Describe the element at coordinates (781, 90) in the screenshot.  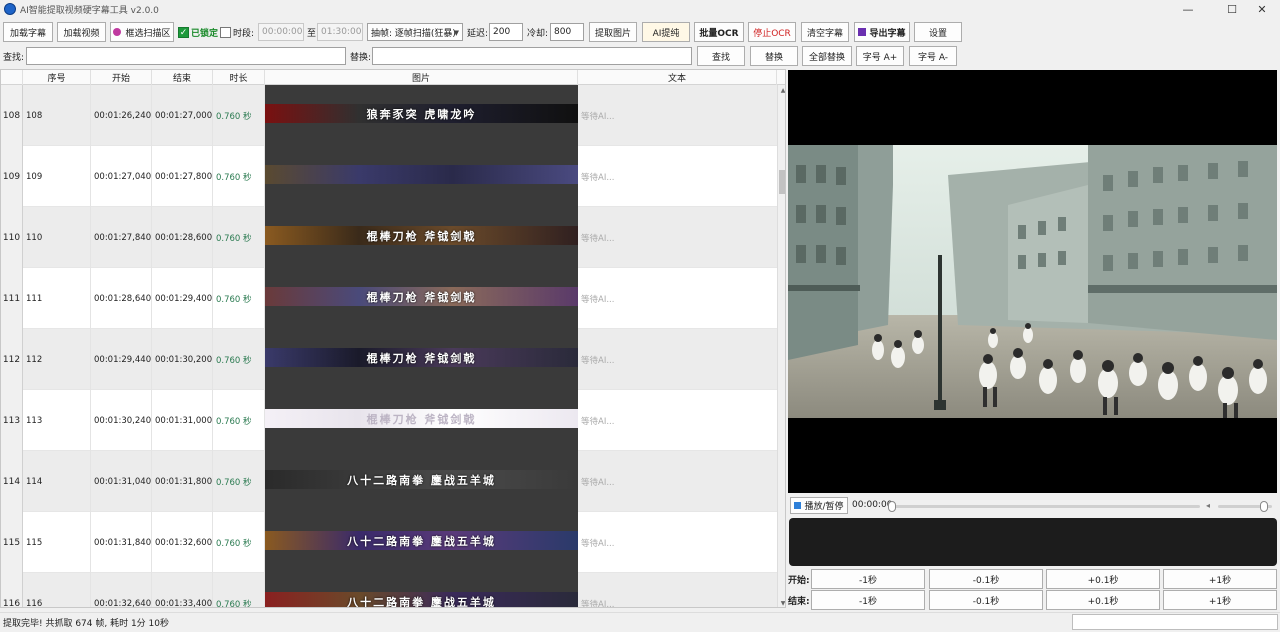
I see `scroll-up-icon: ▲` at that location.